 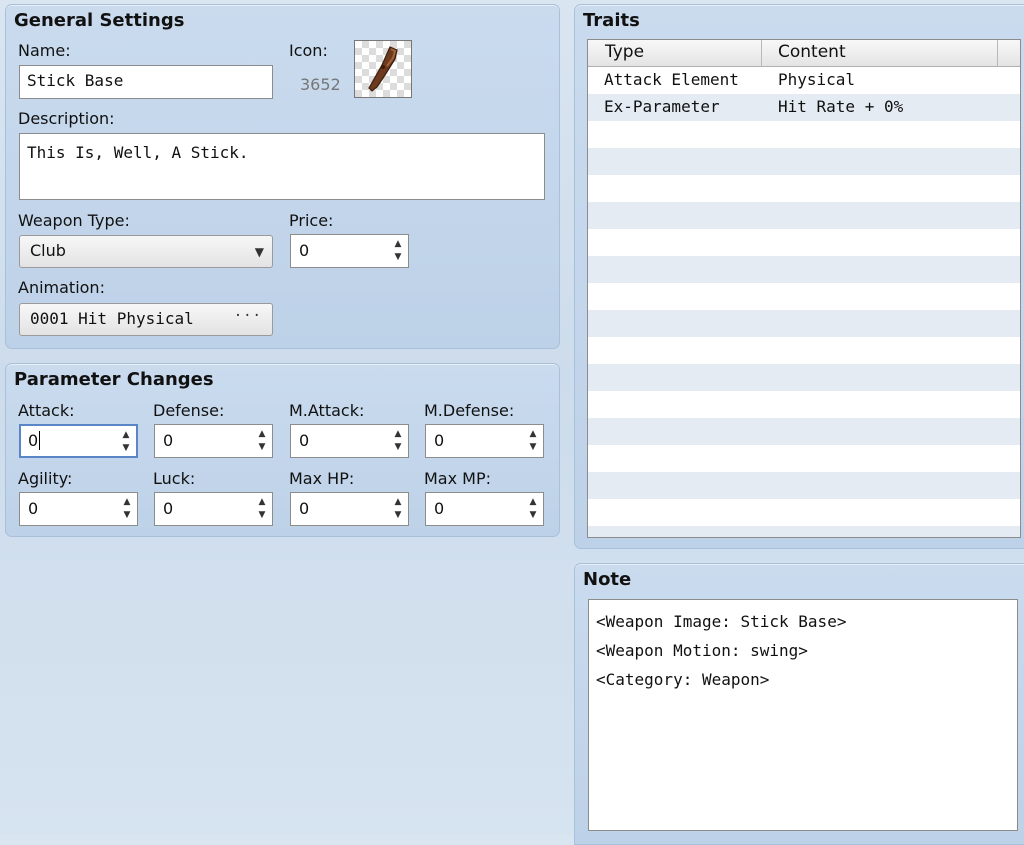 What do you see at coordinates (146, 251) in the screenshot?
I see `weapon-type-select: Club ▼` at bounding box center [146, 251].